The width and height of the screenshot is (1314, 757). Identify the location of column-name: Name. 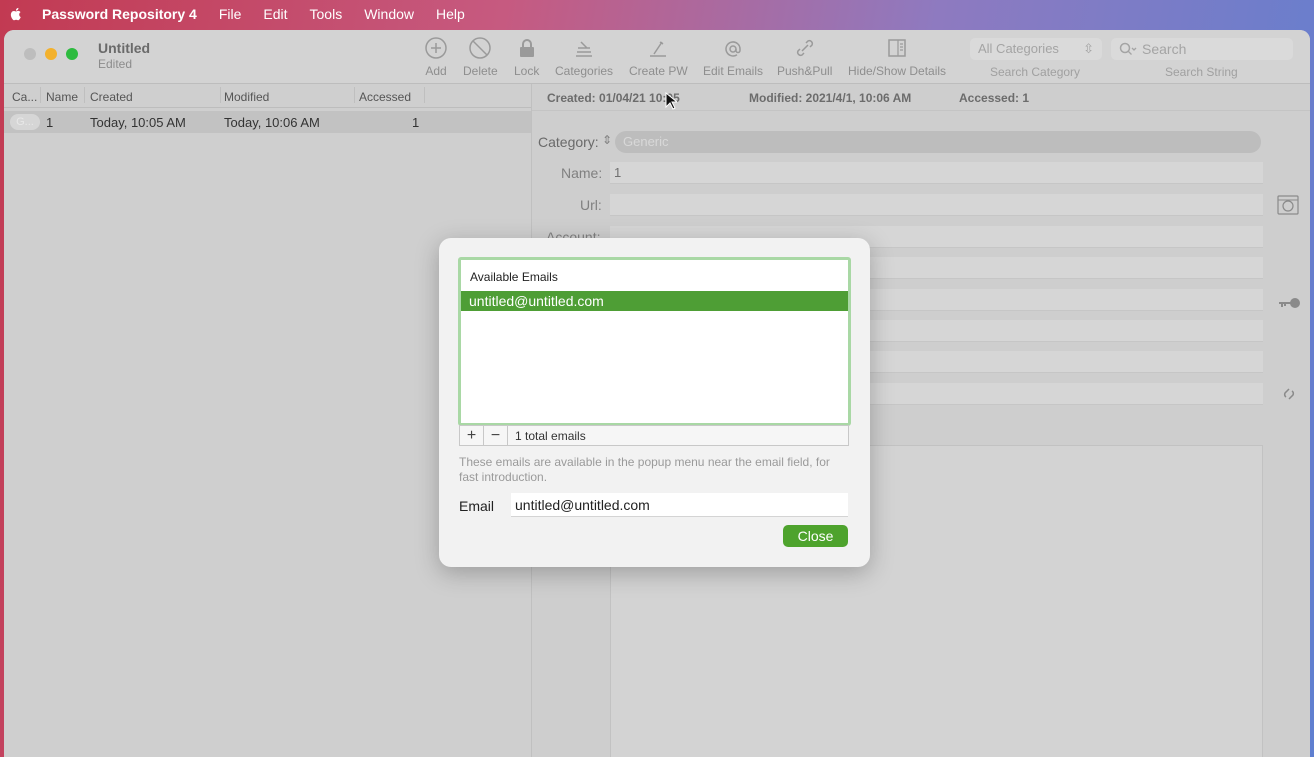
(62, 97).